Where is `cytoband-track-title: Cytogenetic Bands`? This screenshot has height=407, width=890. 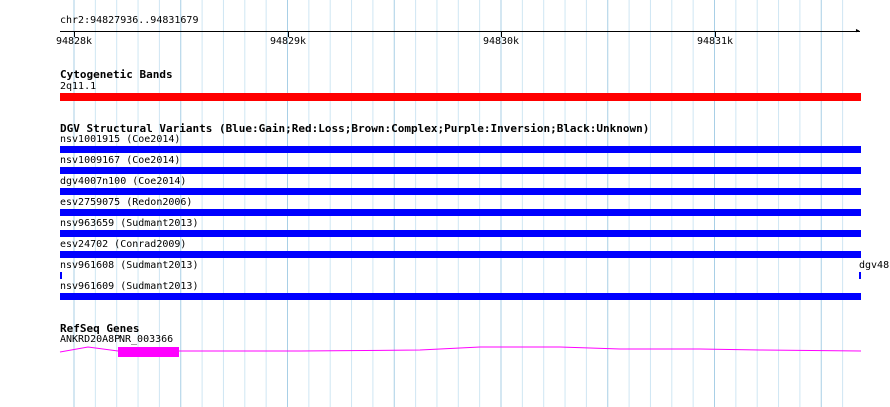 cytoband-track-title: Cytogenetic Bands is located at coordinates (116, 74).